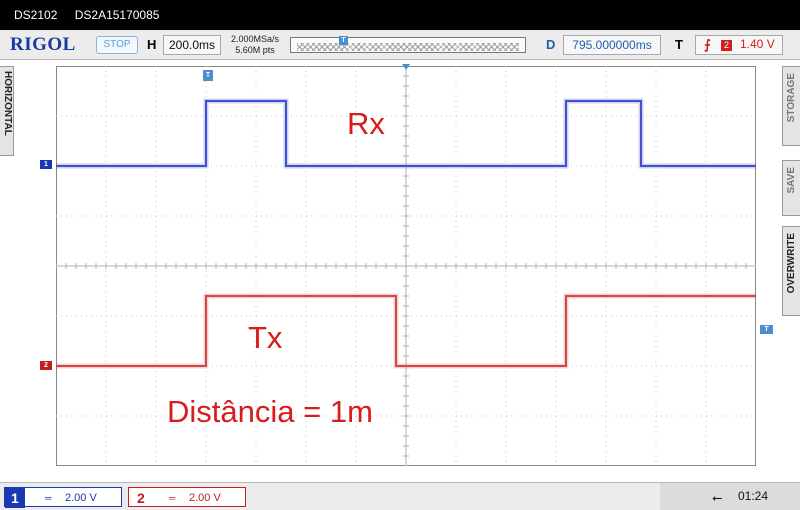 Image resolution: width=800 pixels, height=510 pixels. What do you see at coordinates (81, 498) in the screenshot?
I see `ch1-scale: 2.00 V` at bounding box center [81, 498].